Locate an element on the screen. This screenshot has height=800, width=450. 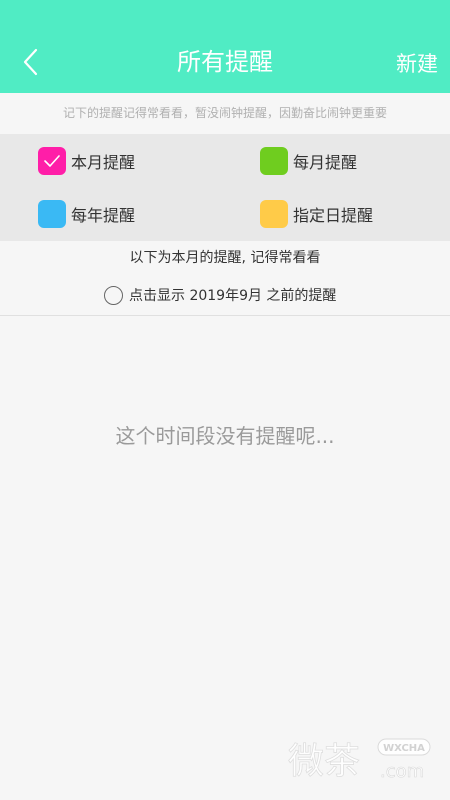
filter-monthly: 每月提醒 is located at coordinates (308, 161).